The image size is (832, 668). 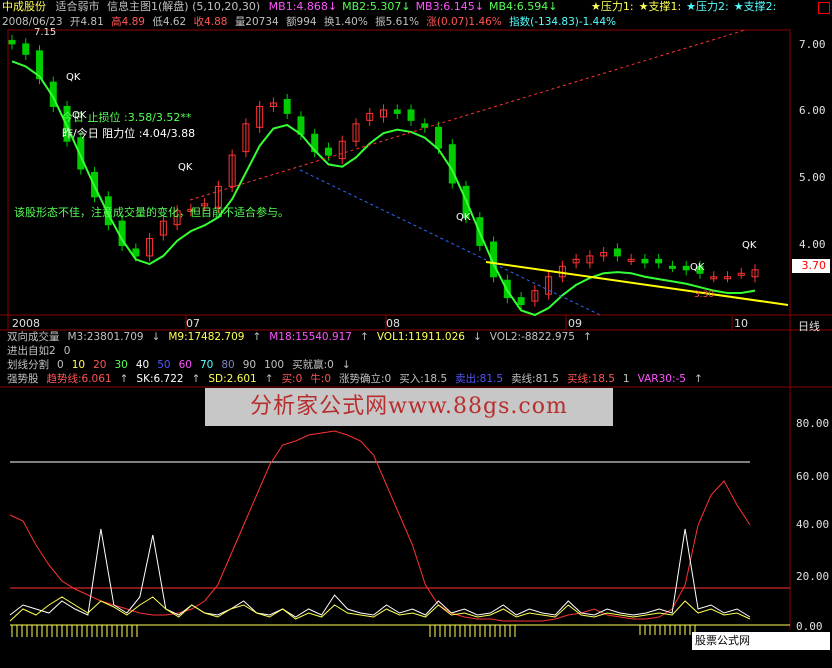 What do you see at coordinates (26, 323) in the screenshot?
I see `x-tick-label: 2008` at bounding box center [26, 323].